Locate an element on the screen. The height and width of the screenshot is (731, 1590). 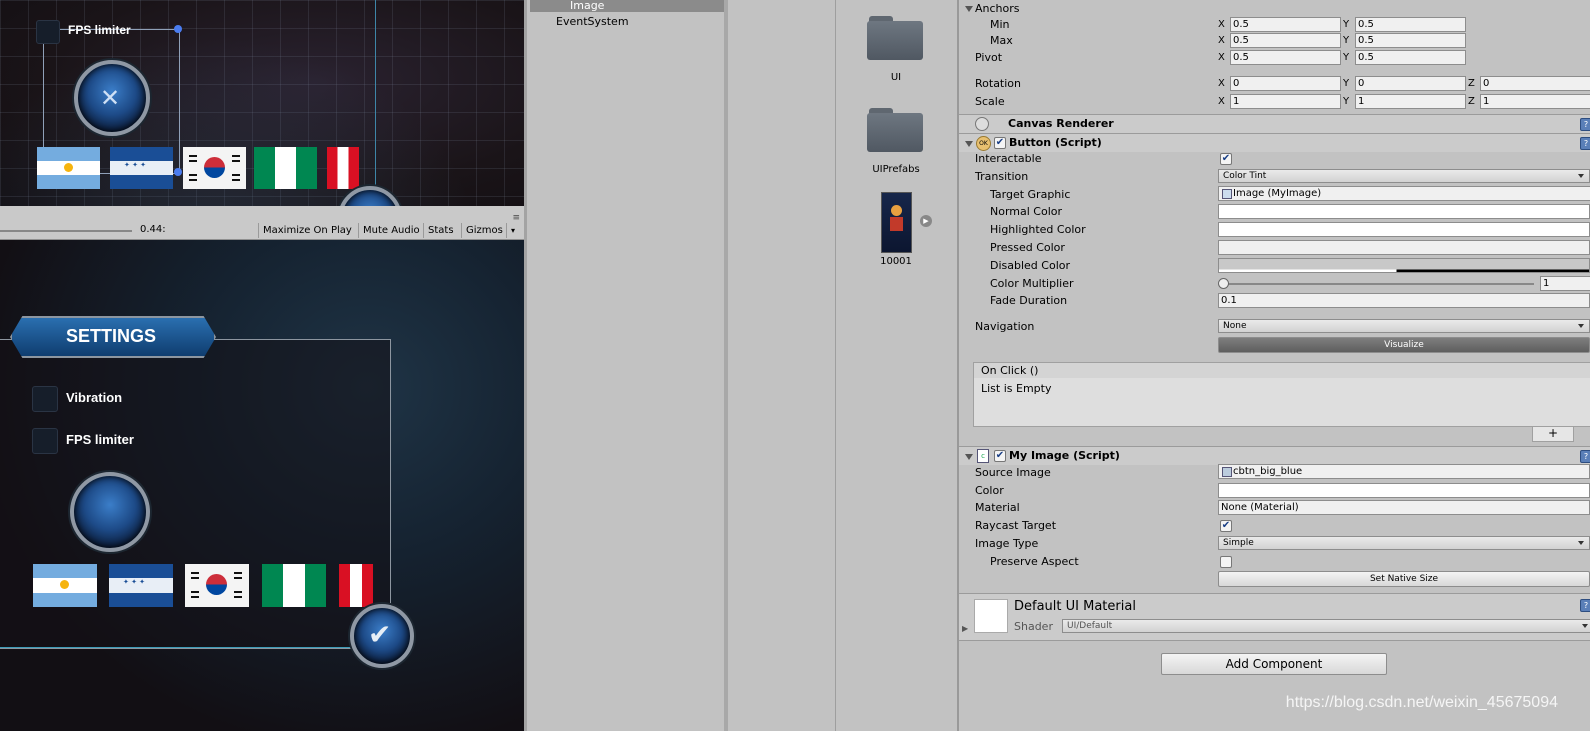
flag-honduras is located at coordinates (141, 585).